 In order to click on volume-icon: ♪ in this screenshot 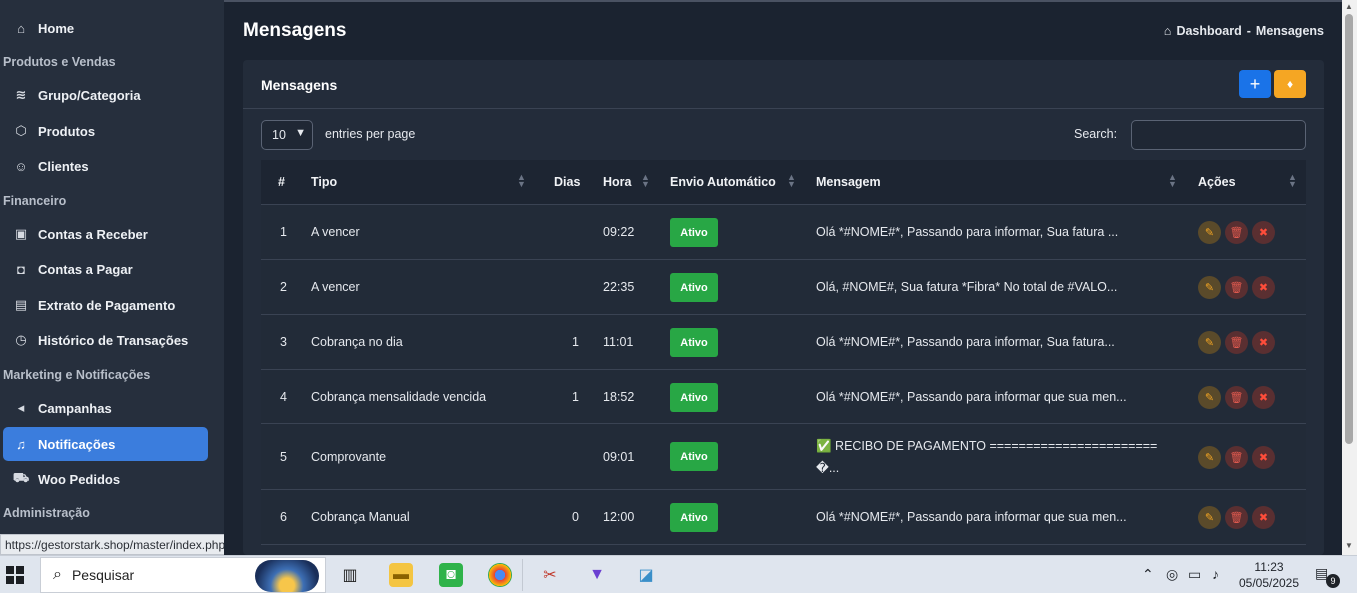, I will do `click(1215, 574)`.